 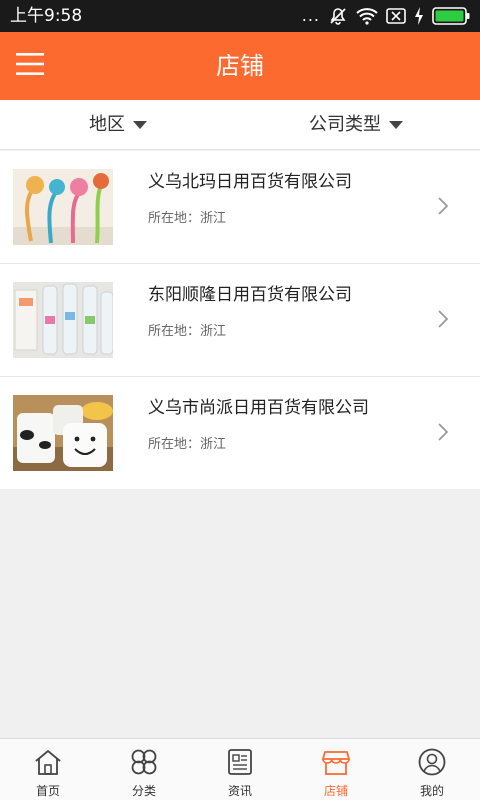 I want to click on clover-icon, so click(x=144, y=764).